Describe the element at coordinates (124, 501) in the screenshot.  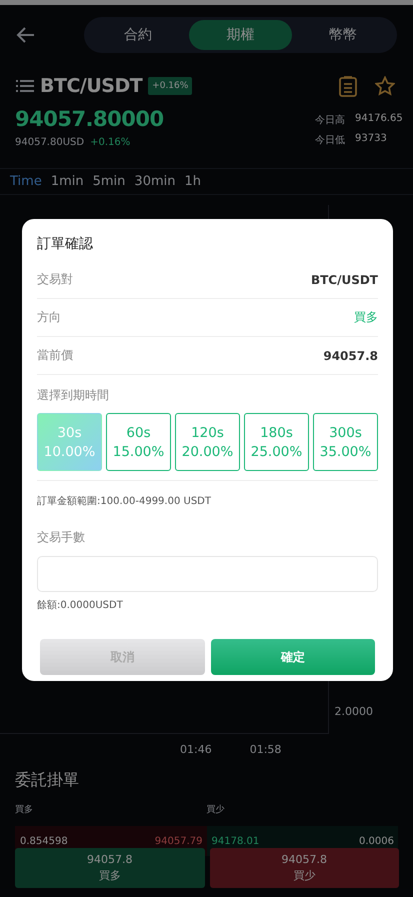
I see `amount-range-note: 訂單金額範圍:100.00-4999.00 USDT` at that location.